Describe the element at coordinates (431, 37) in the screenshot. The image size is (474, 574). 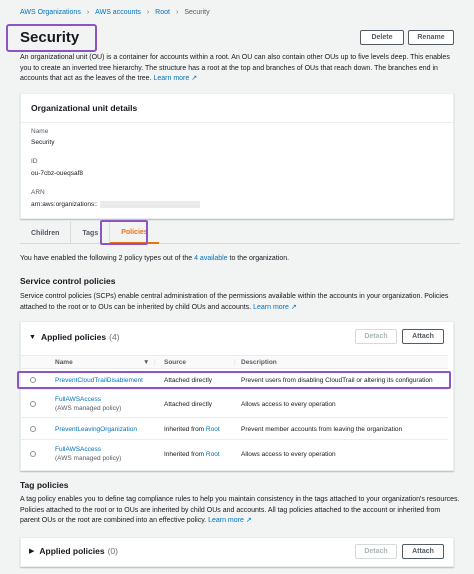
I see `rename-button: Rename` at that location.